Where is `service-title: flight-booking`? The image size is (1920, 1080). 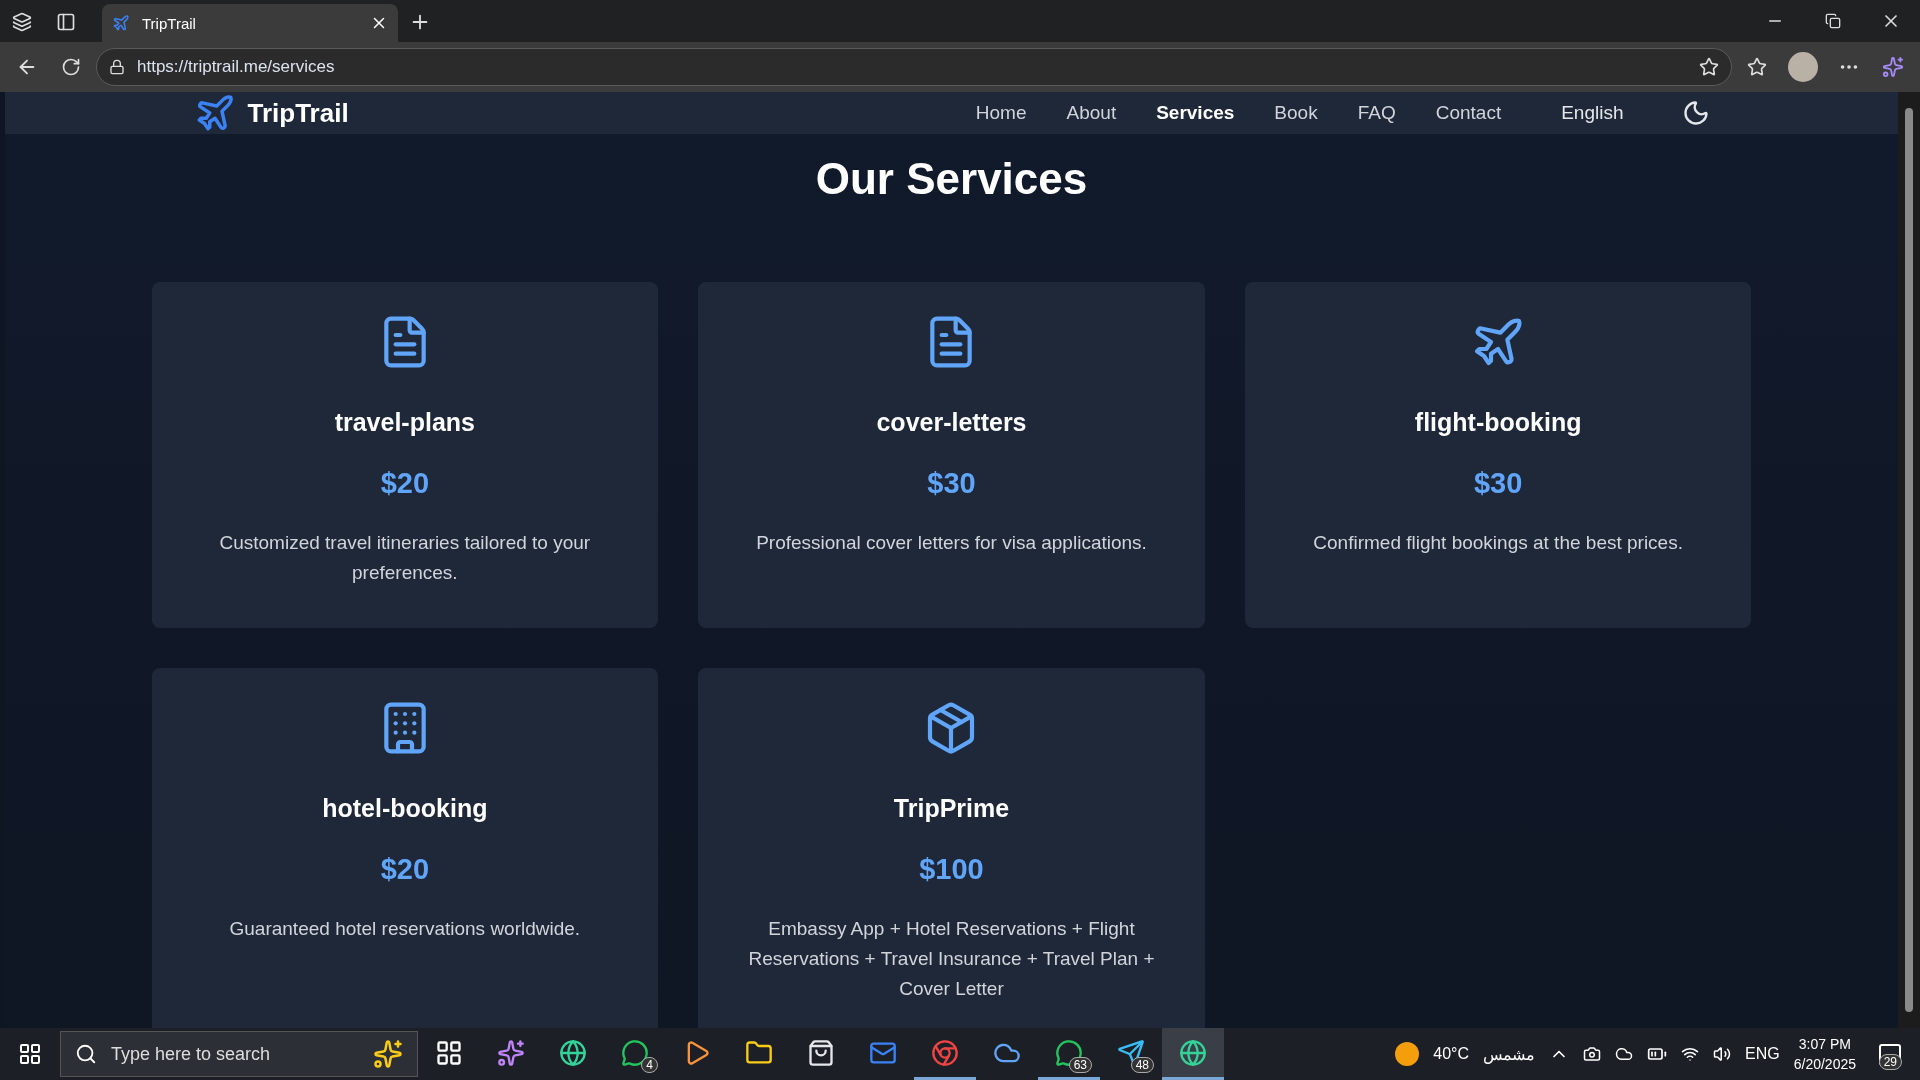
service-title: flight-booking is located at coordinates (1498, 422).